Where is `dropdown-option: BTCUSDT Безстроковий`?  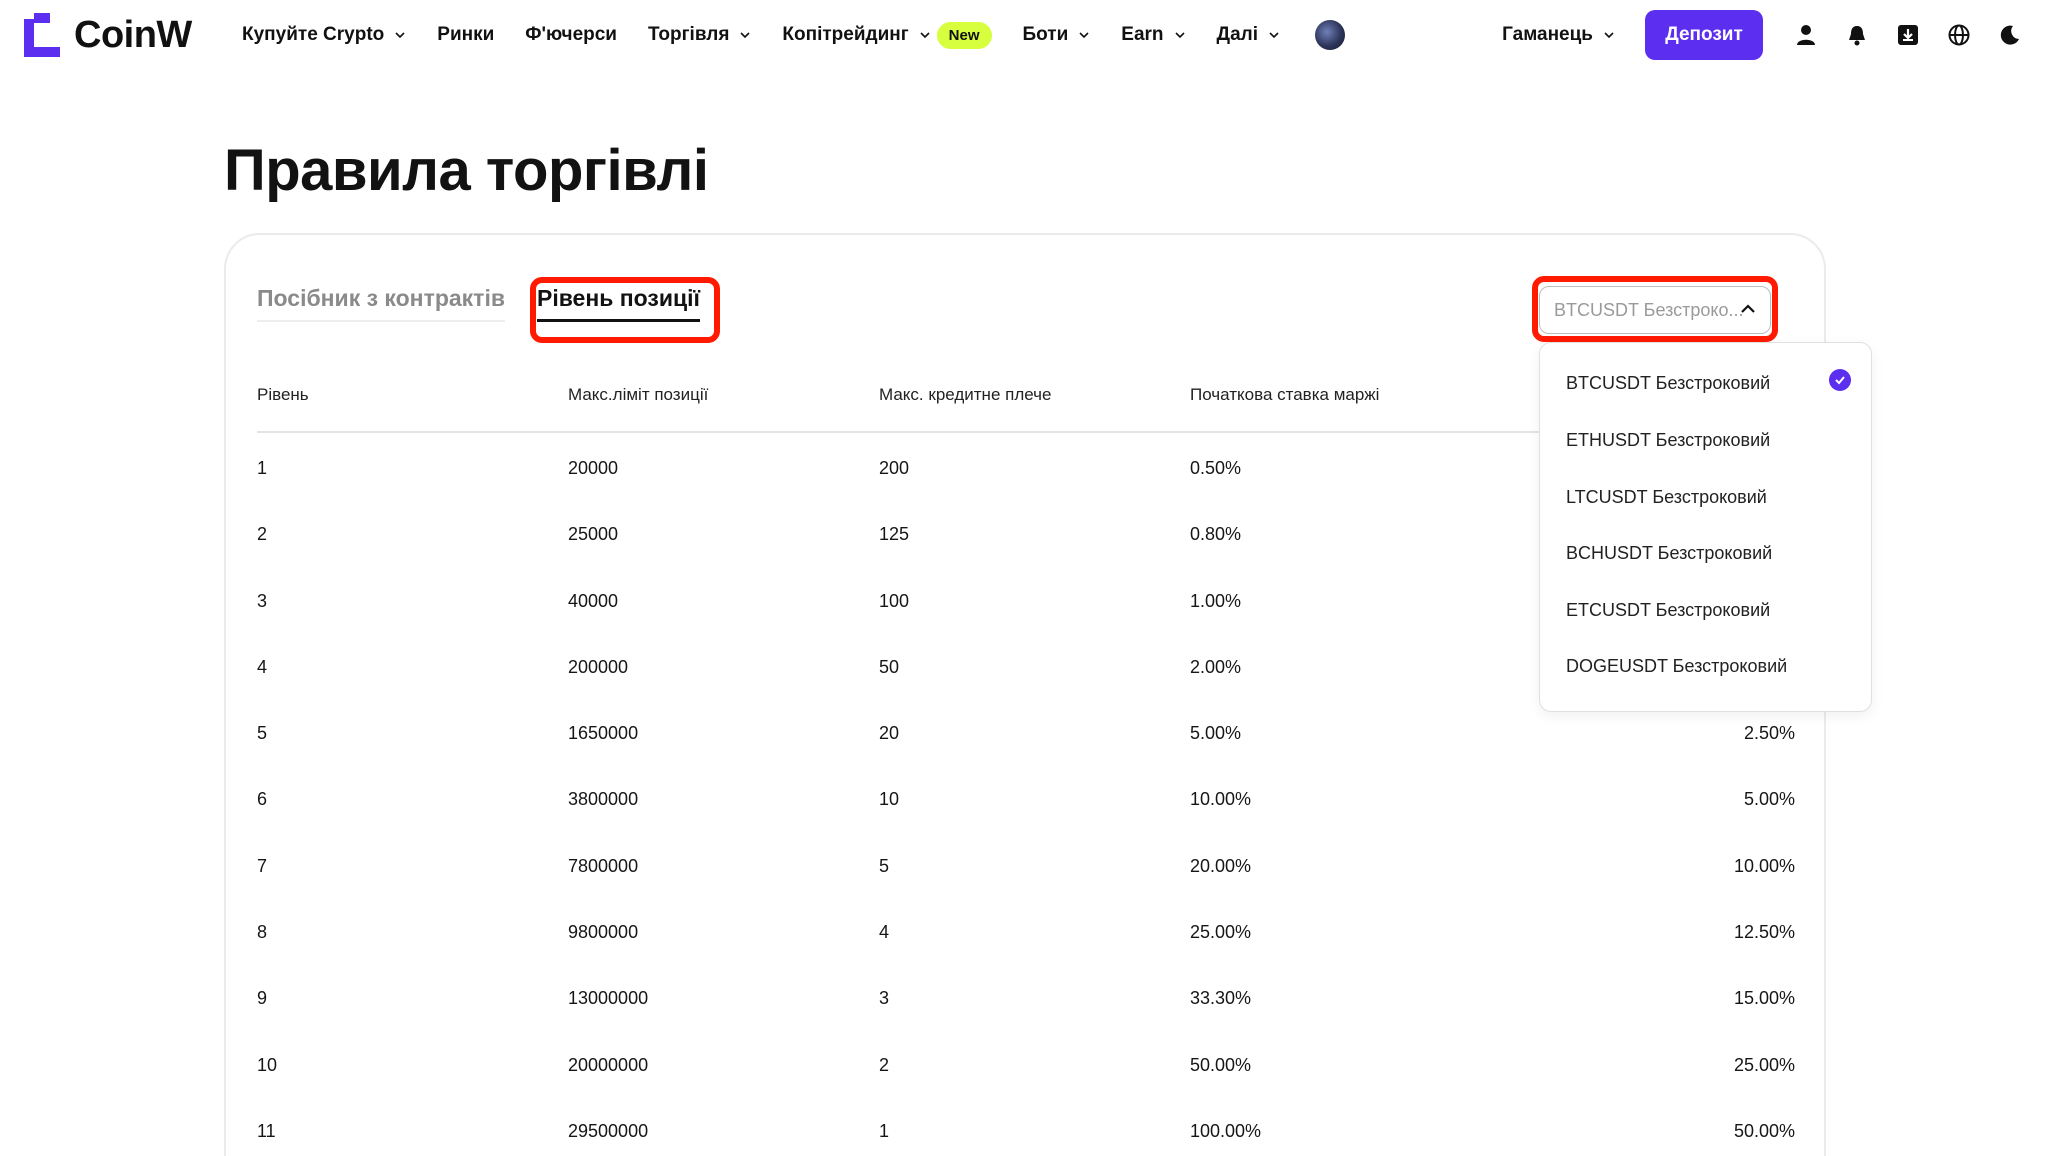
dropdown-option: BTCUSDT Безстроковий is located at coordinates (1668, 383).